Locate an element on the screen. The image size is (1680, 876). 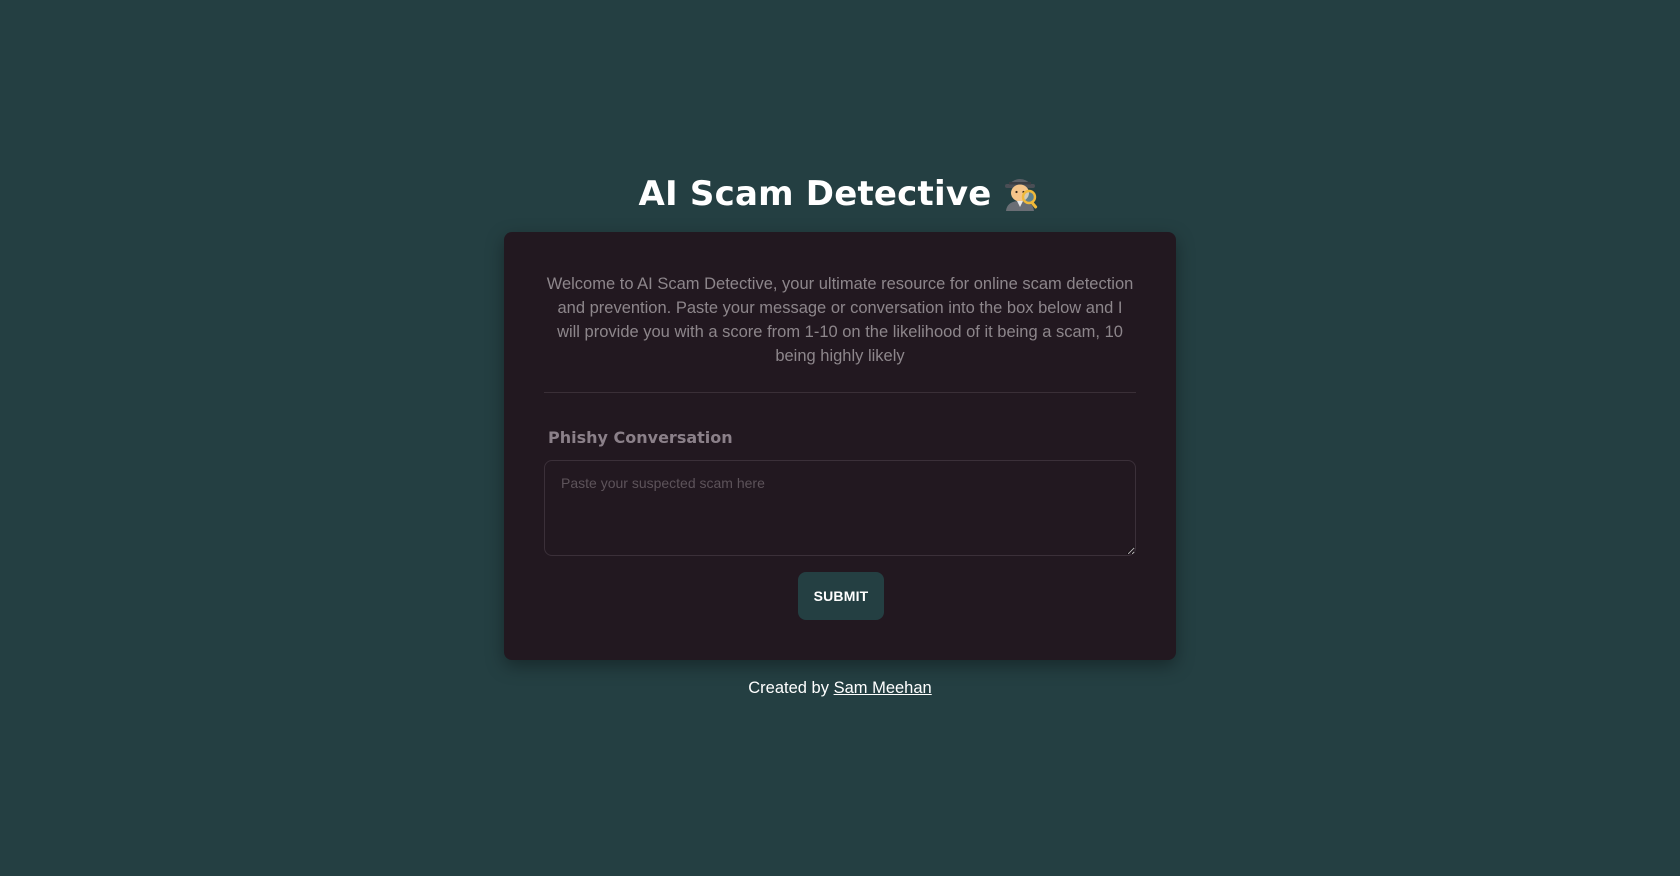
page-title-text: AI Scam Detective is located at coordinates (815, 194).